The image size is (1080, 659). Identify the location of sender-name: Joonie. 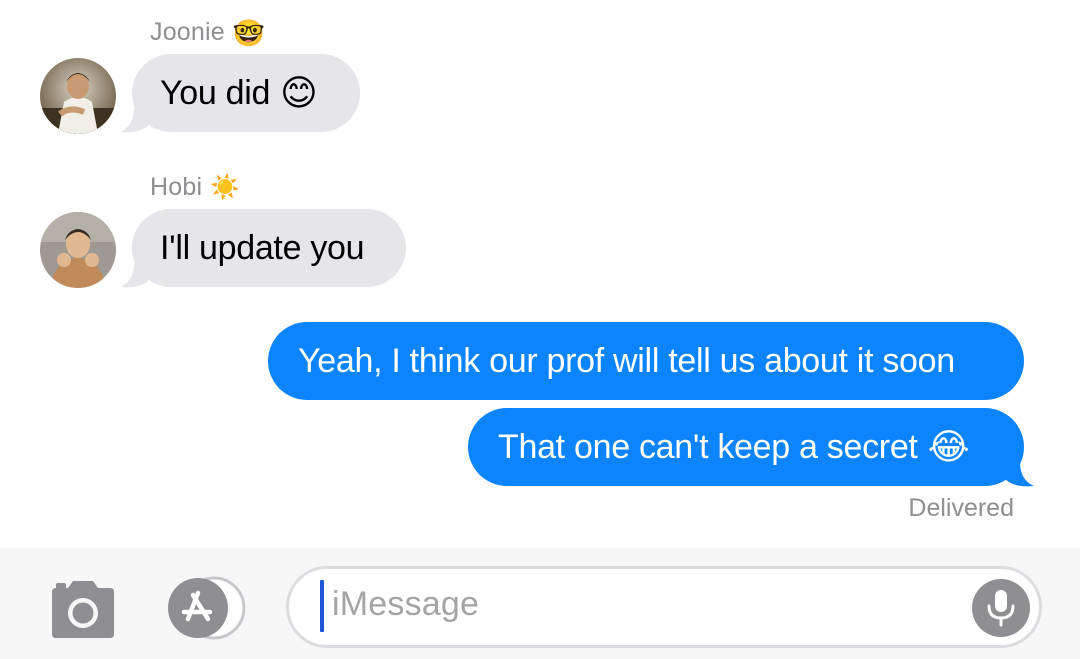
(187, 32).